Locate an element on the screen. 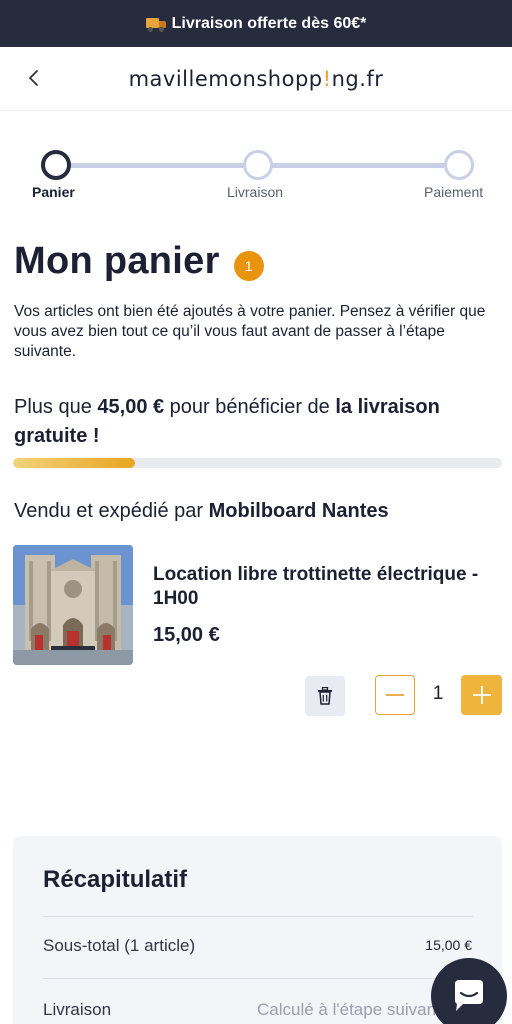 This screenshot has height=1024, width=512. seller-info: Vendu et expédié par Mobilboard Nantes is located at coordinates (201, 511).